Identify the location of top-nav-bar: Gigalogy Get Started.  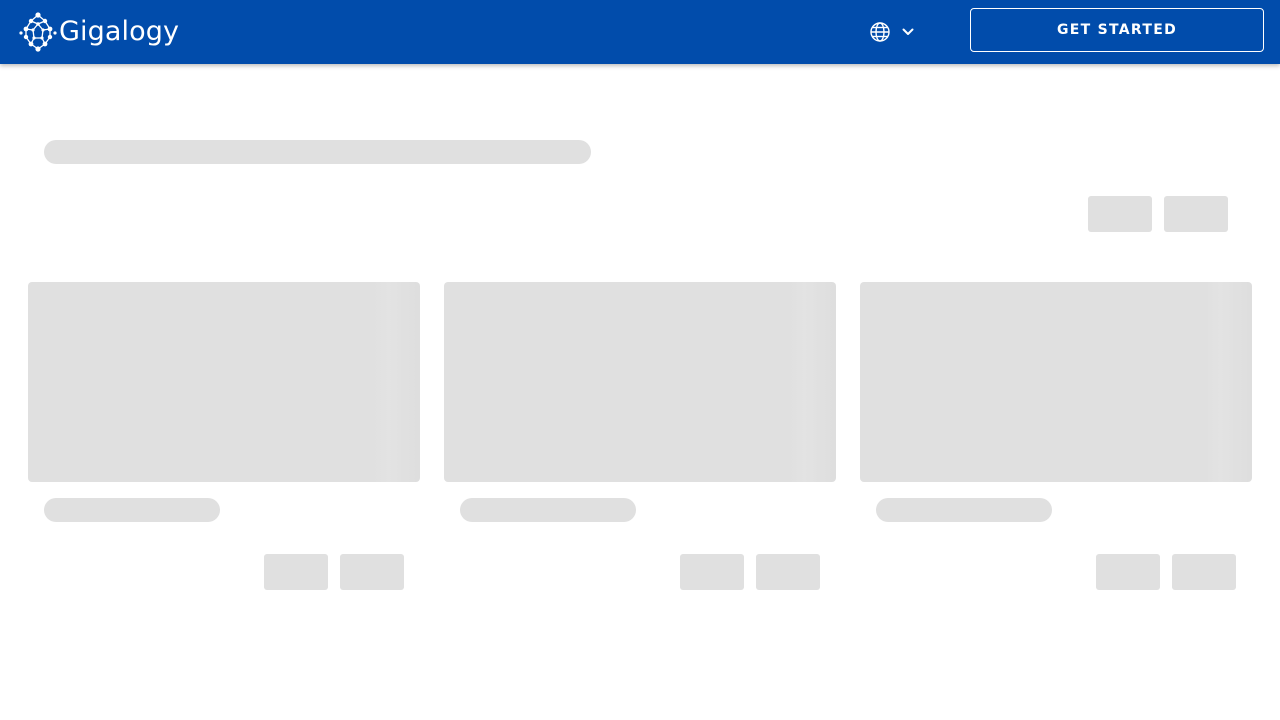
(640, 32).